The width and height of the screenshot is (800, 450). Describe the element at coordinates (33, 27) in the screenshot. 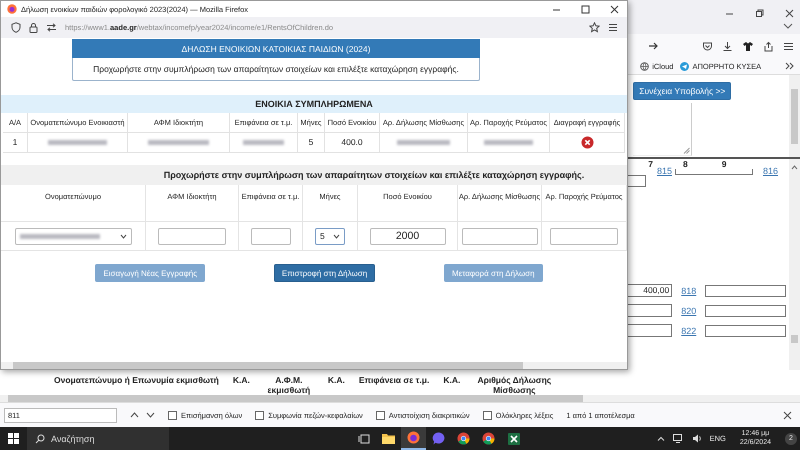

I see `lock-icon` at that location.